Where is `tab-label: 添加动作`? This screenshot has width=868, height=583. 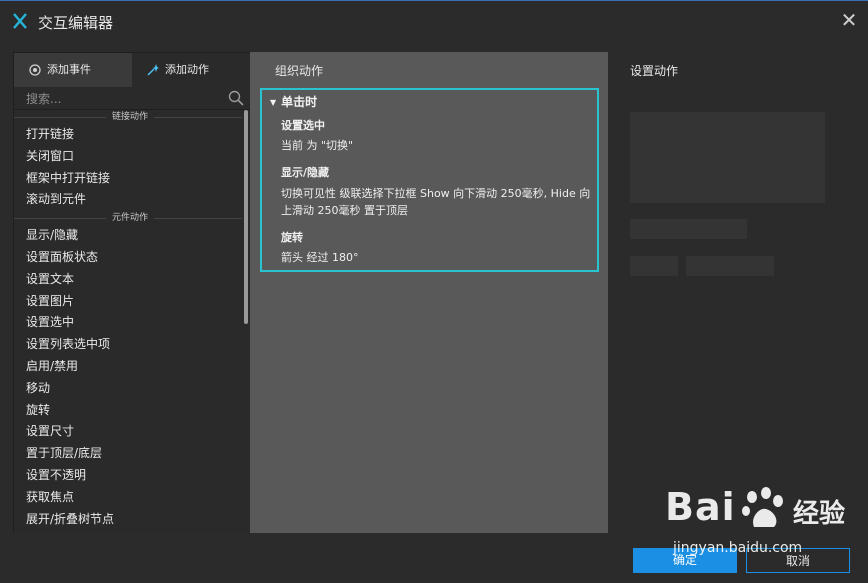
tab-label: 添加动作 is located at coordinates (187, 69).